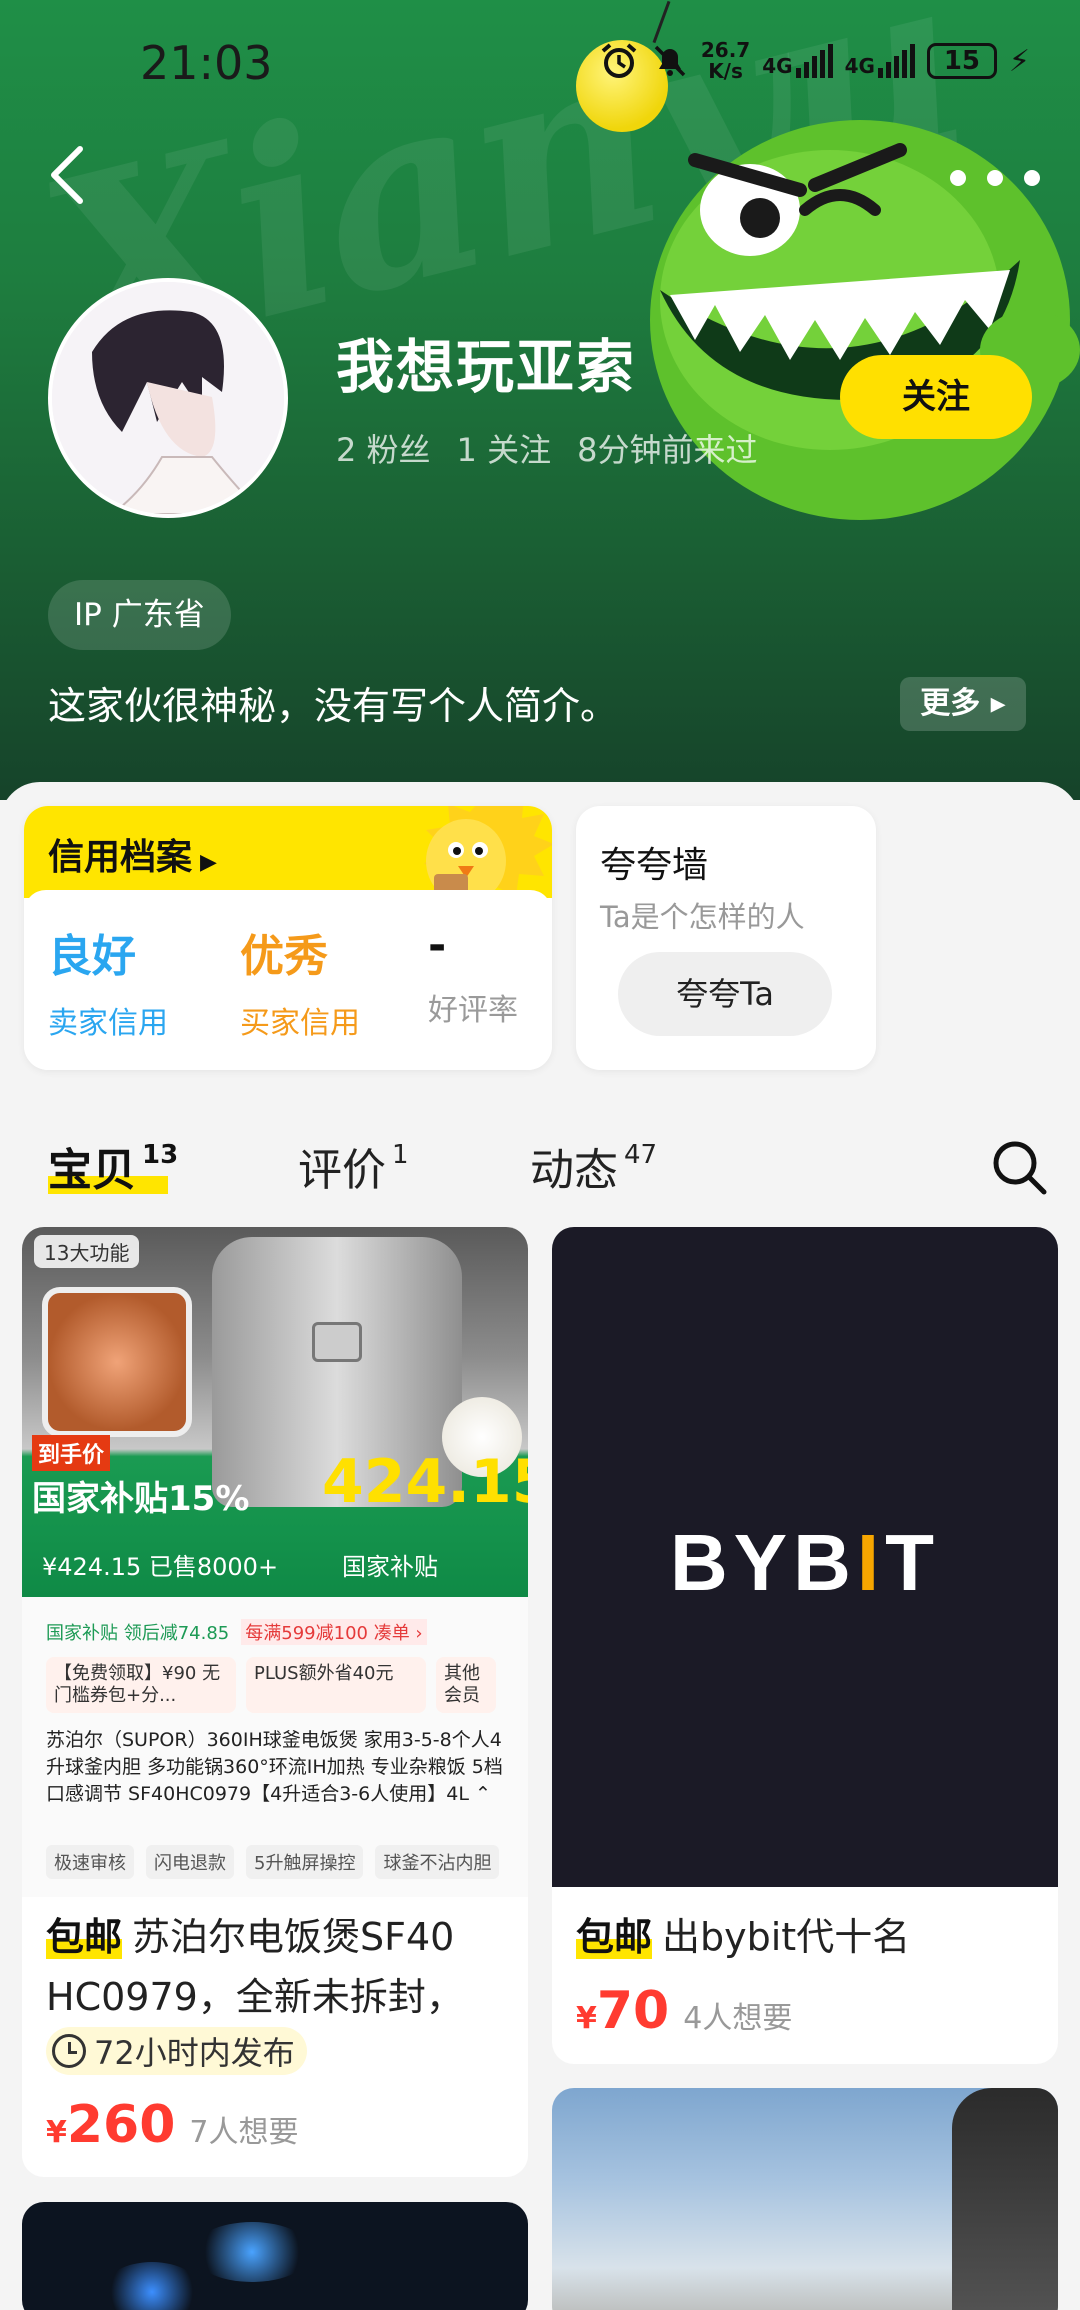 The height and width of the screenshot is (2310, 1080). I want to click on seller-credit-value: 良好, so click(92, 956).